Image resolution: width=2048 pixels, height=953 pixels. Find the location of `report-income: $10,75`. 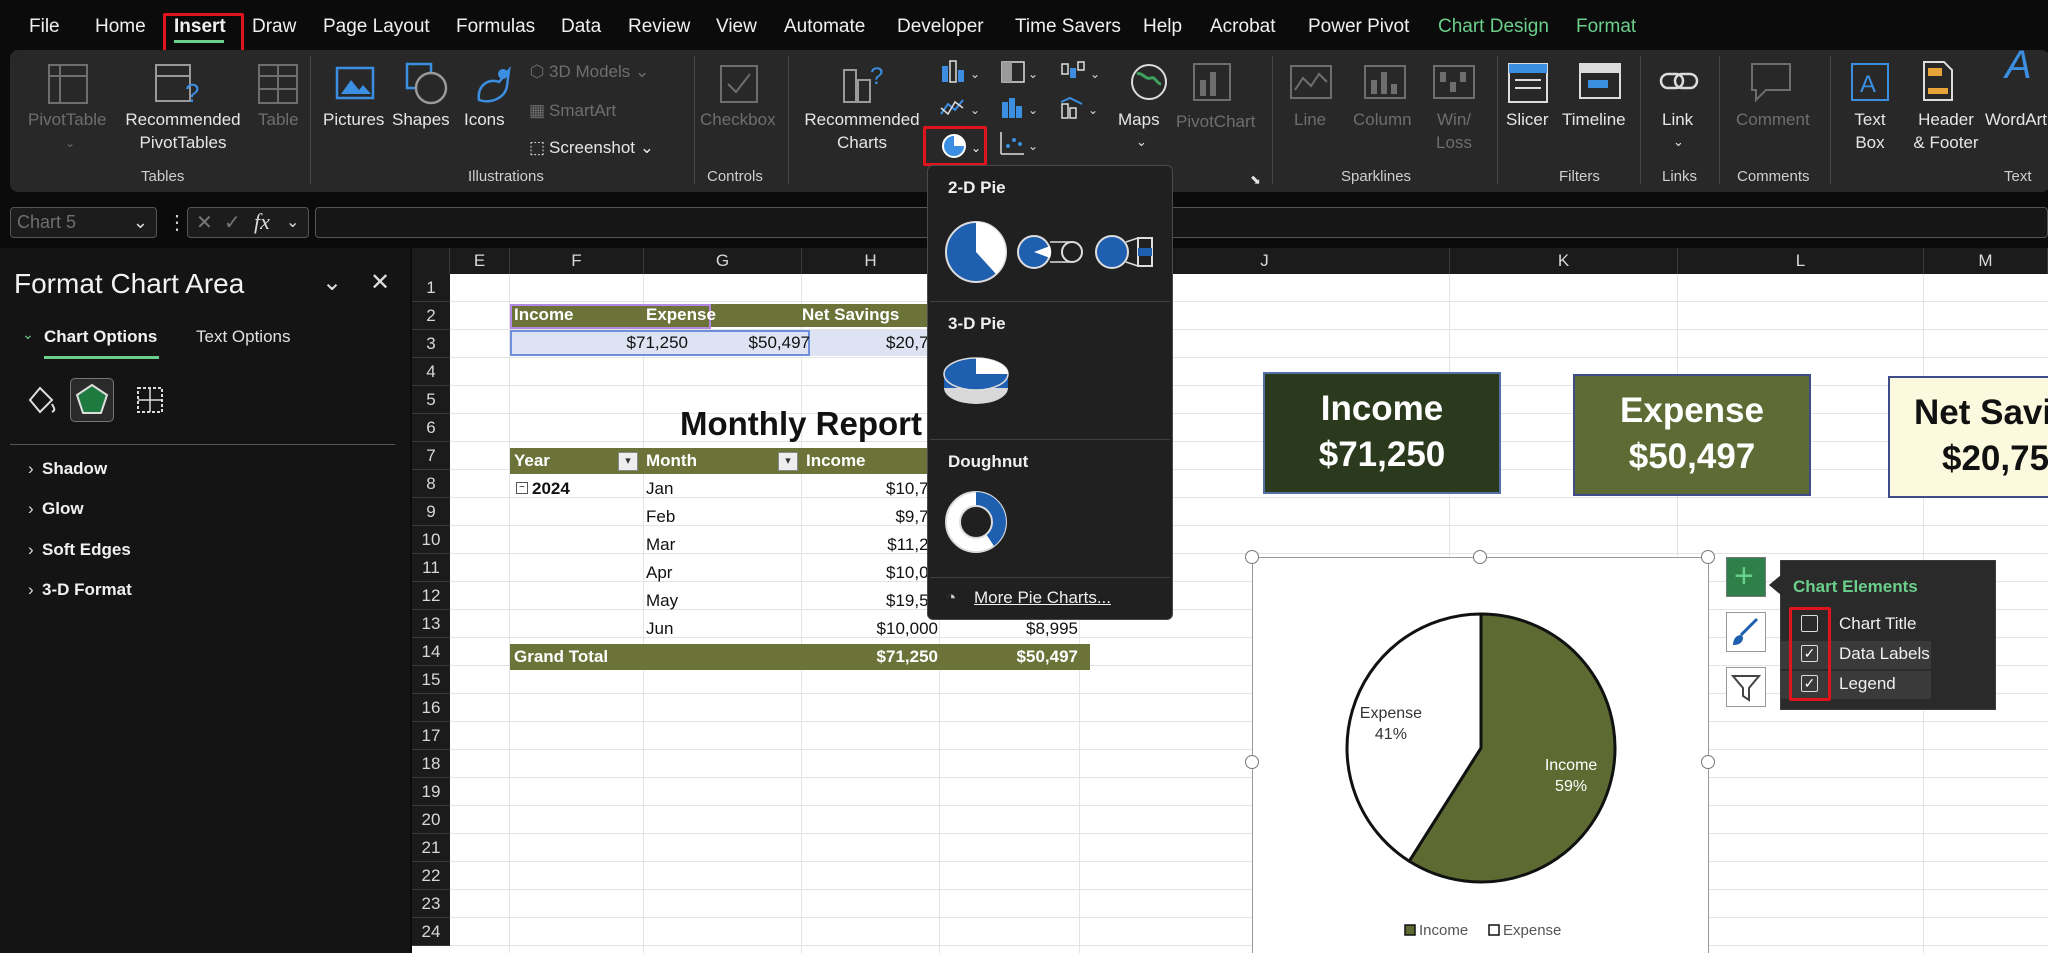

report-income: $10,75 is located at coordinates (875, 489).